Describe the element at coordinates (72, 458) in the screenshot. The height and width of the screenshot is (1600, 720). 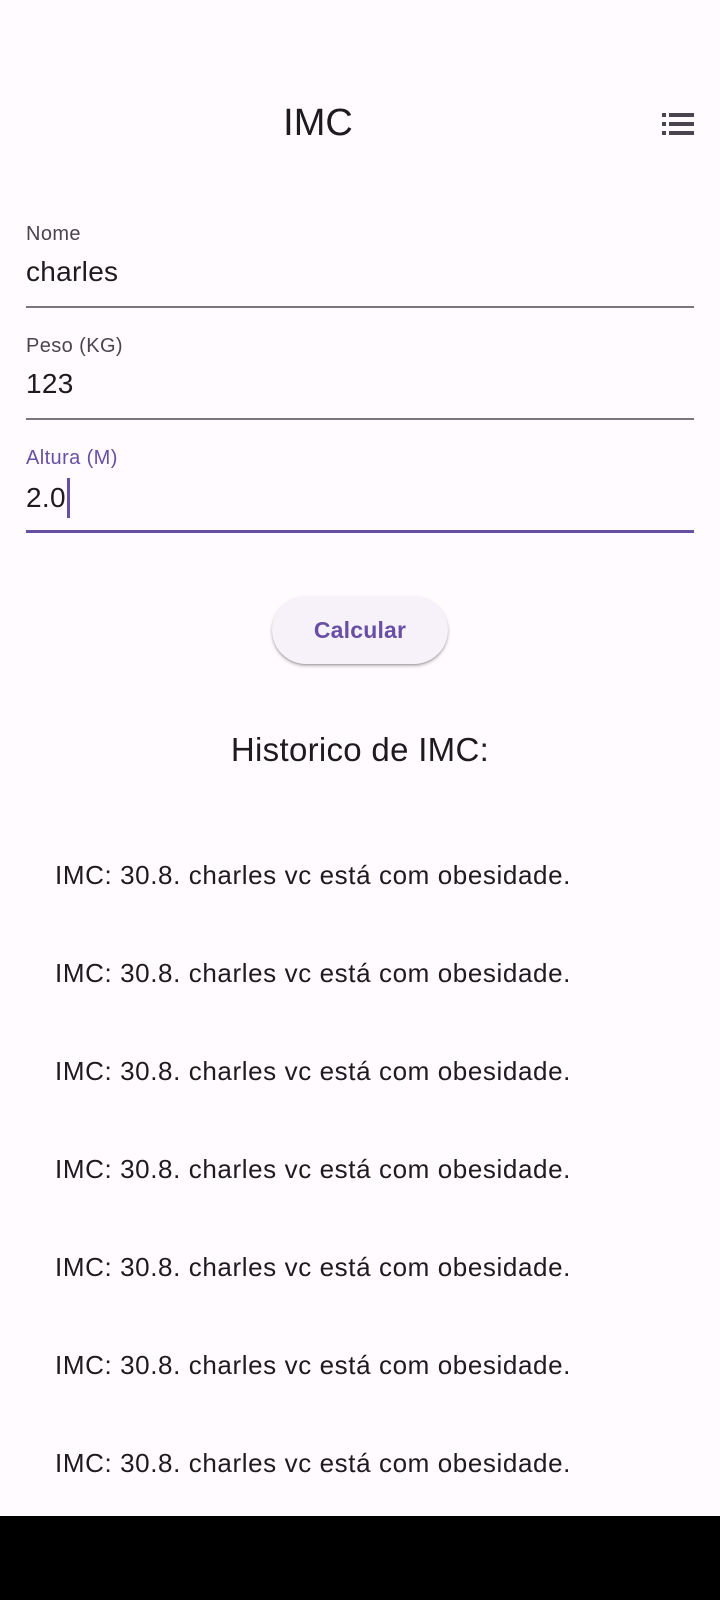
I see `height-field-label: Altura (M)` at that location.